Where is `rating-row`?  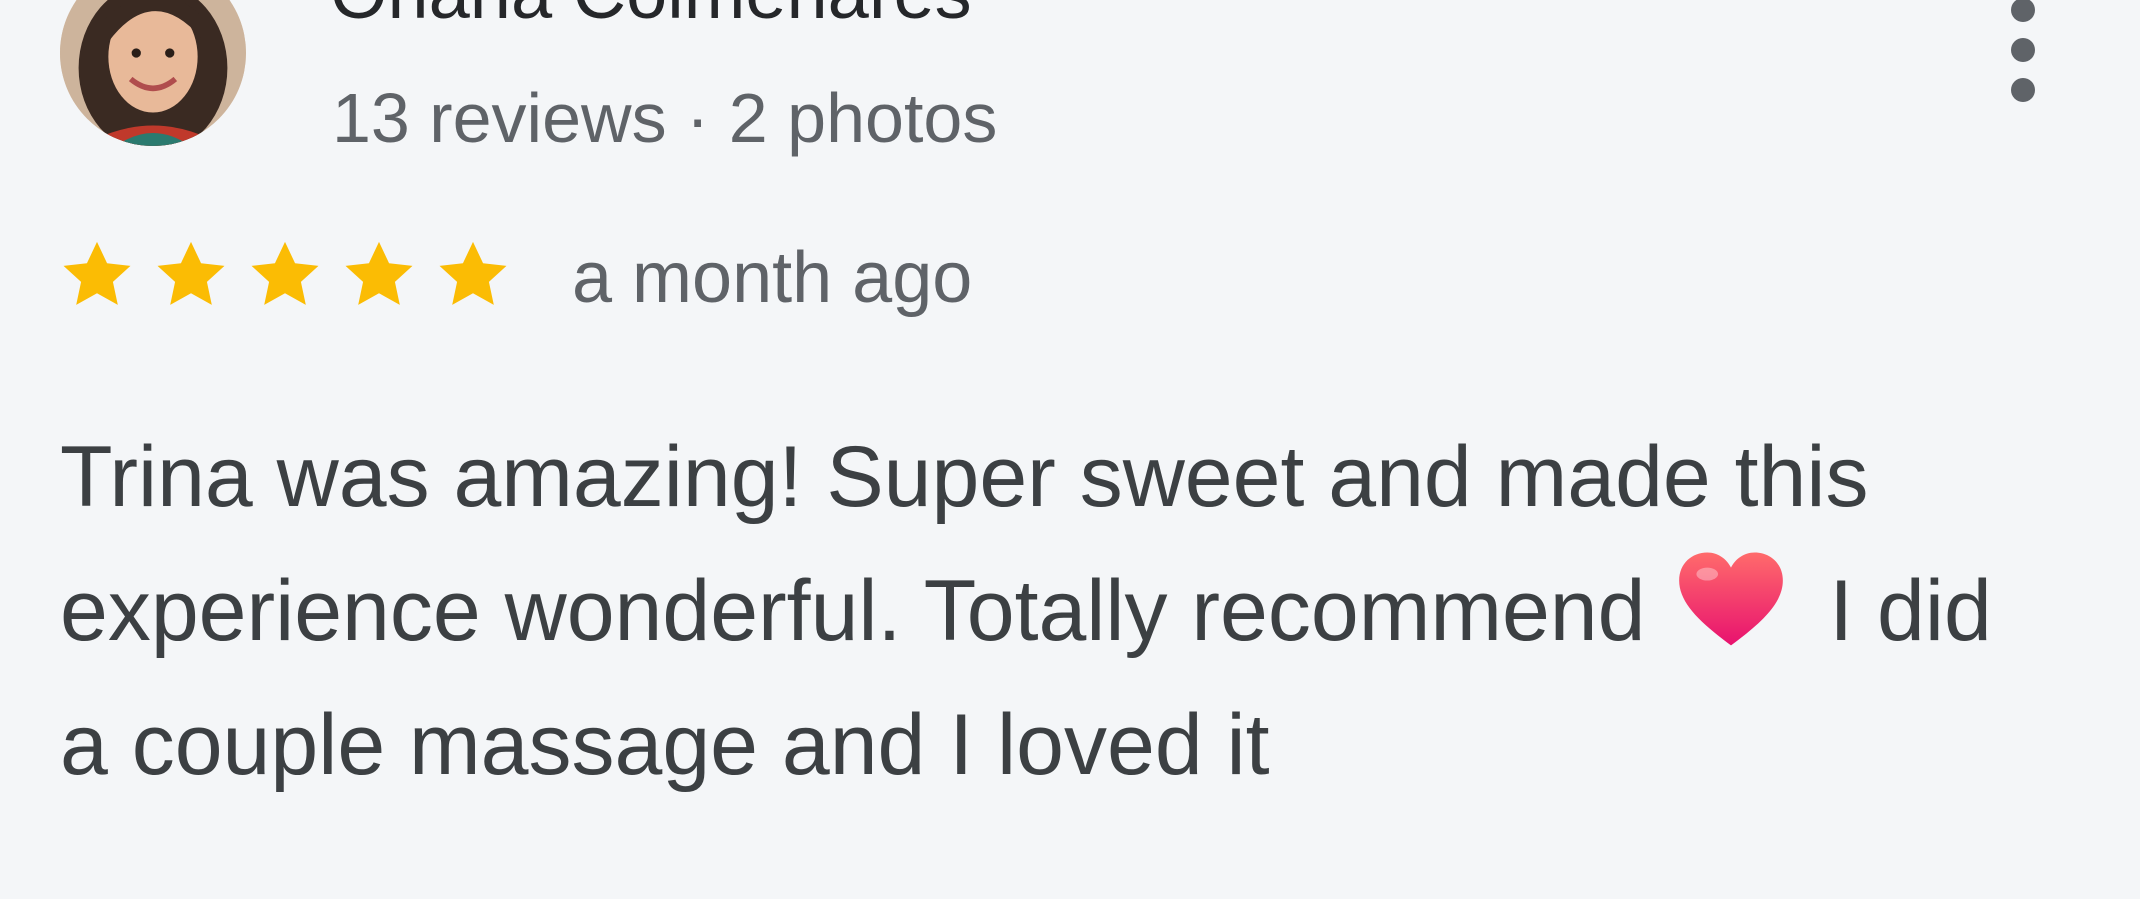 rating-row is located at coordinates (285, 275).